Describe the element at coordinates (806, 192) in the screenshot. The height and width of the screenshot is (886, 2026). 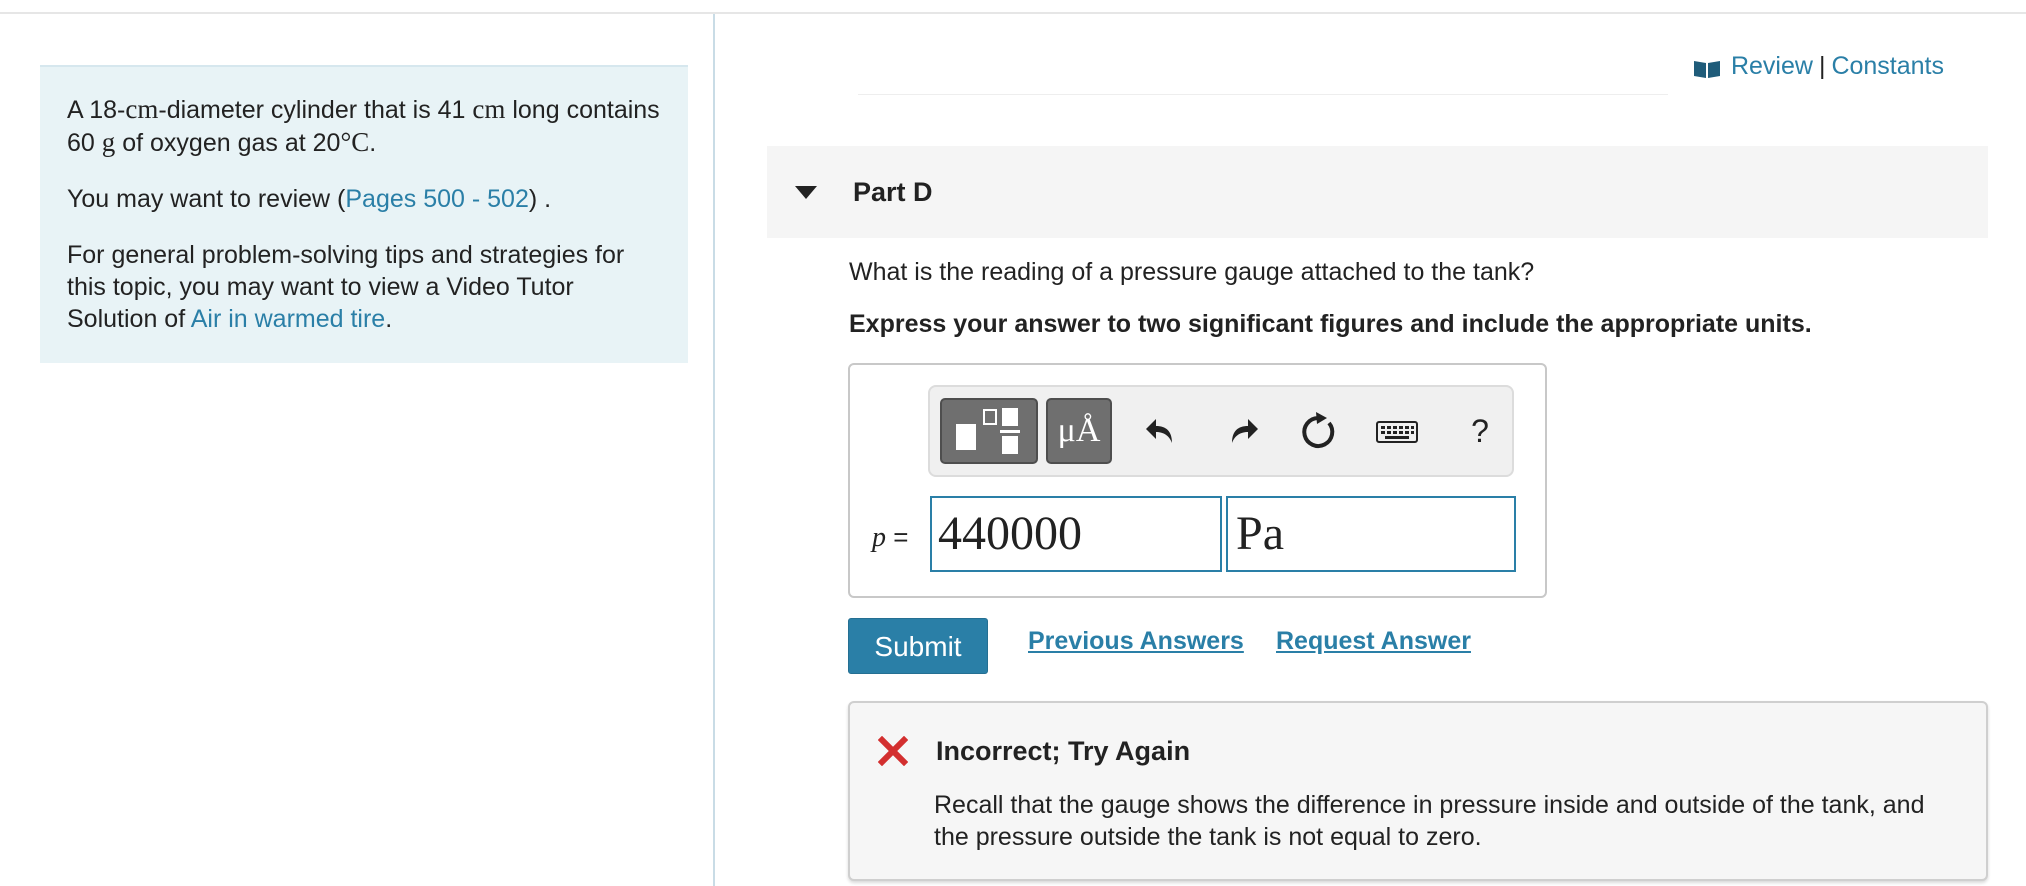
I see `collapse-caret-icon` at that location.